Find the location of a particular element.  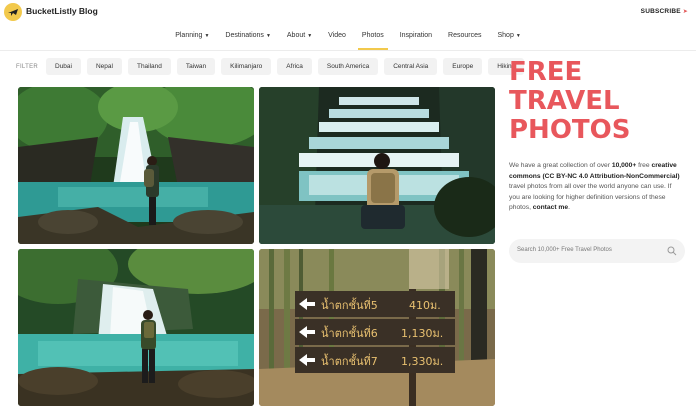

subscribe-button: SUBSCRIBE ➤ is located at coordinates (664, 11).